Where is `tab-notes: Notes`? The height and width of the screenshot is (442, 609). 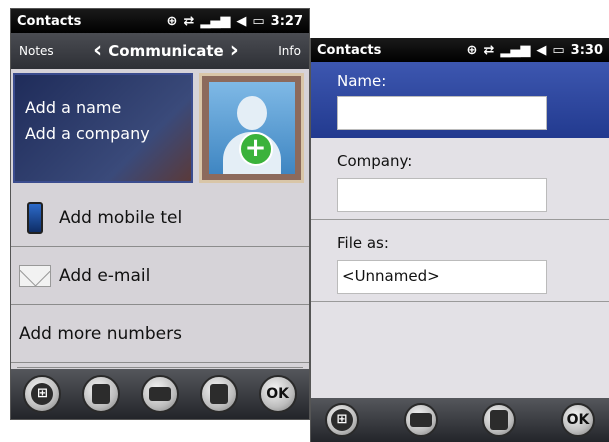 tab-notes: Notes is located at coordinates (36, 51).